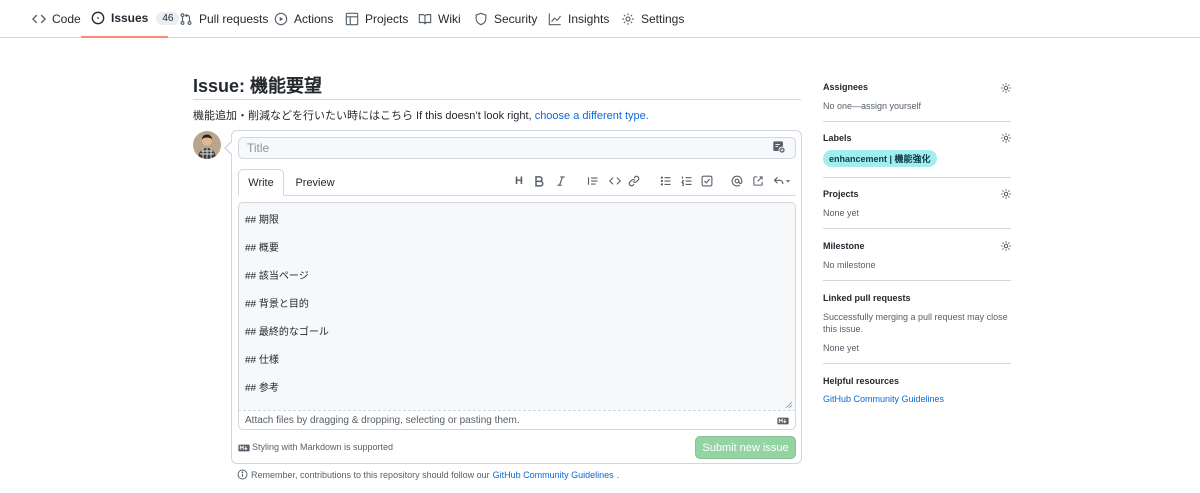 The width and height of the screenshot is (1200, 493). Describe the element at coordinates (277, 304) in the screenshot. I see `body-line: ## 背景と目的` at that location.